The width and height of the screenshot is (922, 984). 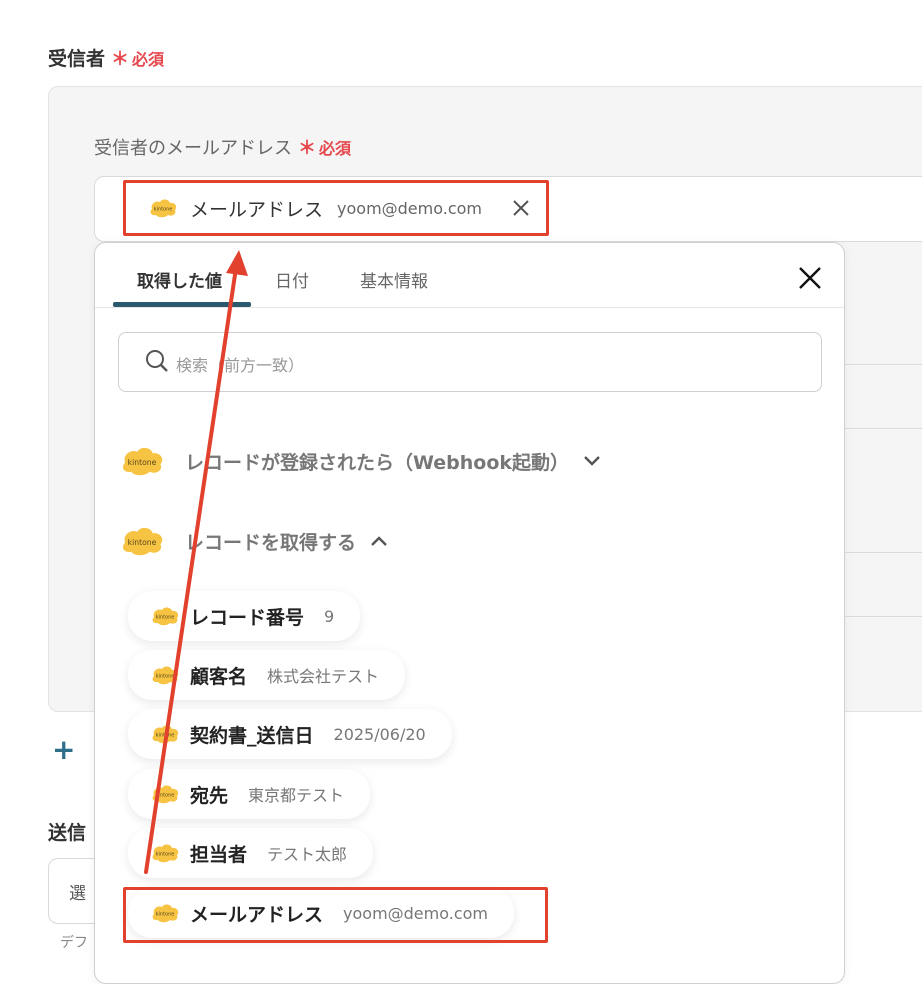 What do you see at coordinates (74, 943) in the screenshot?
I see `sender-help-text: デフ` at bounding box center [74, 943].